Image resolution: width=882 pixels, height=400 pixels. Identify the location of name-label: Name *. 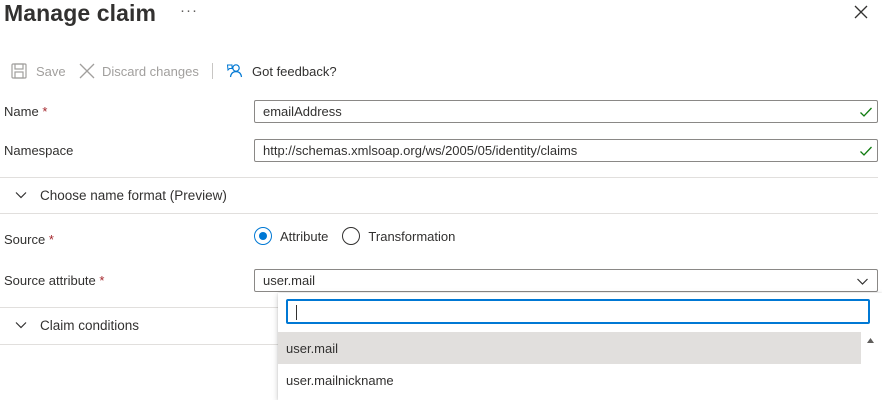
(26, 111).